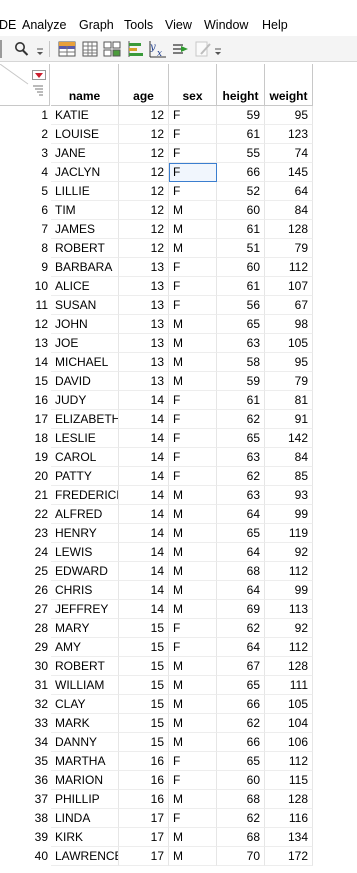  Describe the element at coordinates (24, 115) in the screenshot. I see `row-number: 1` at that location.